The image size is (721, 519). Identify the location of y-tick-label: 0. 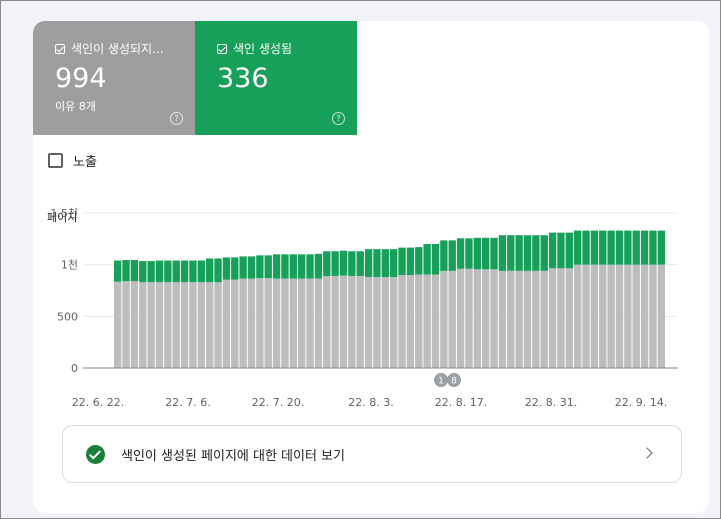
(74, 368).